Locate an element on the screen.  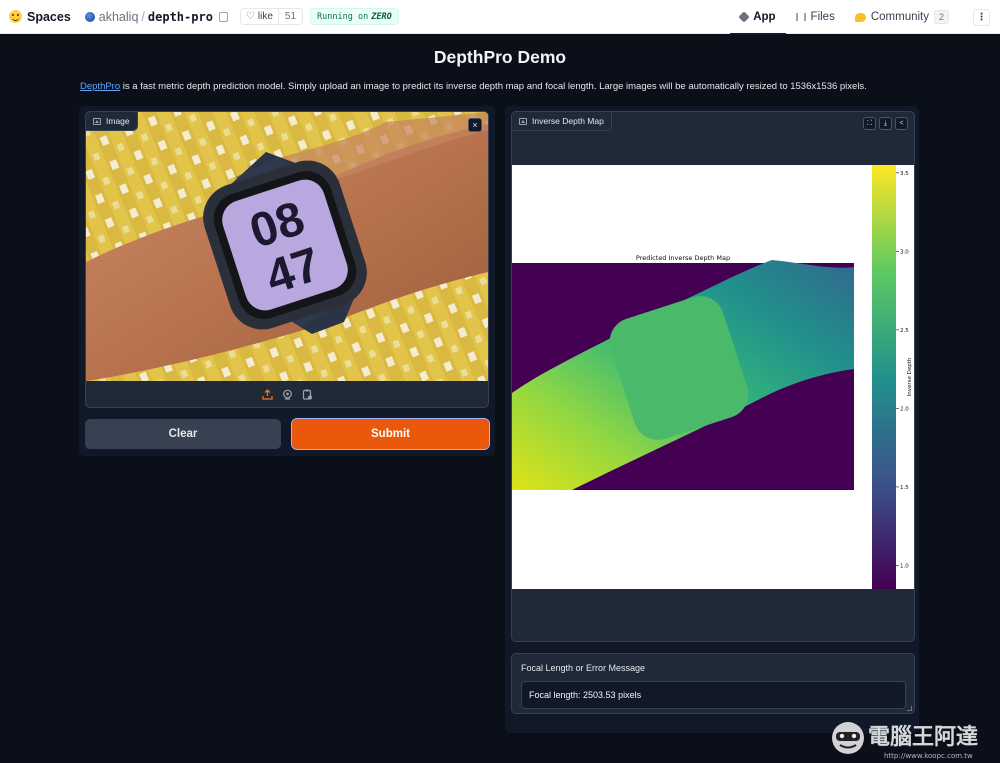
spaces-brand: Spaces is located at coordinates (40, 17).